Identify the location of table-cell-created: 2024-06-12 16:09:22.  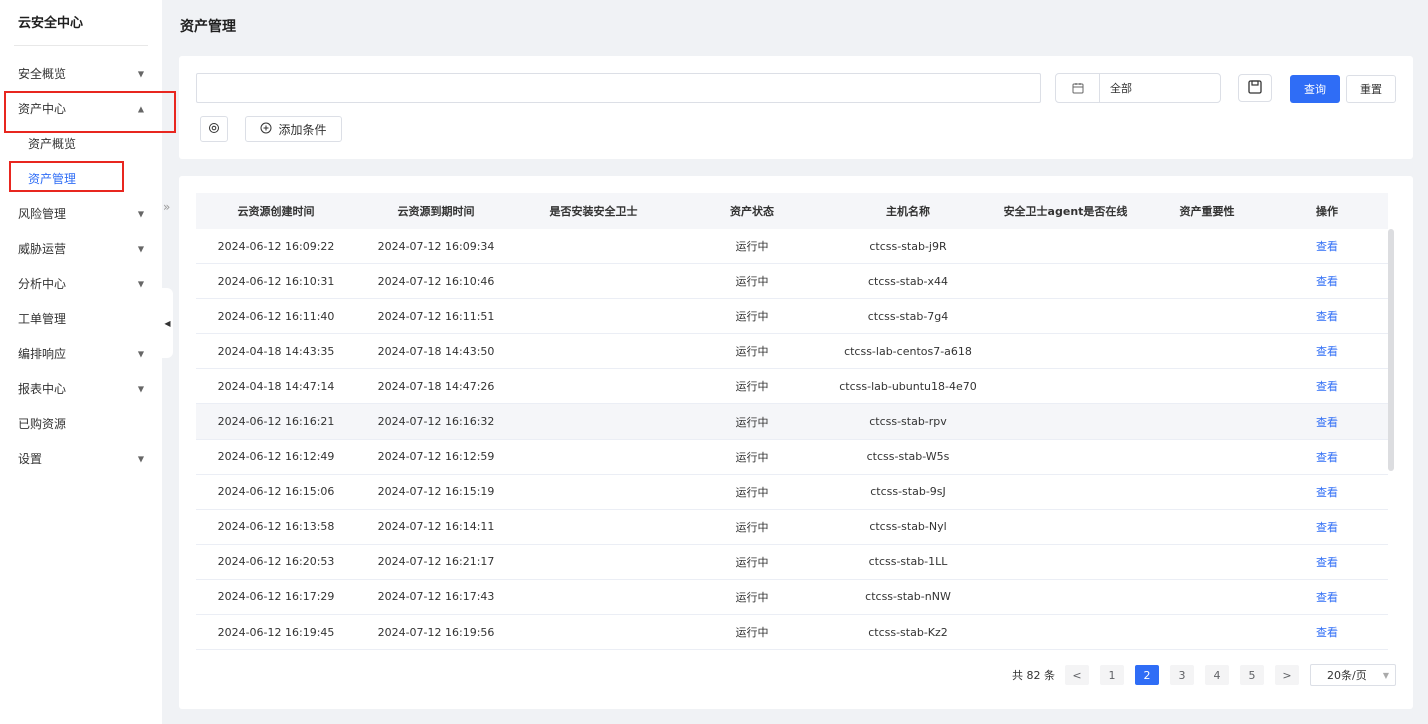
(276, 246).